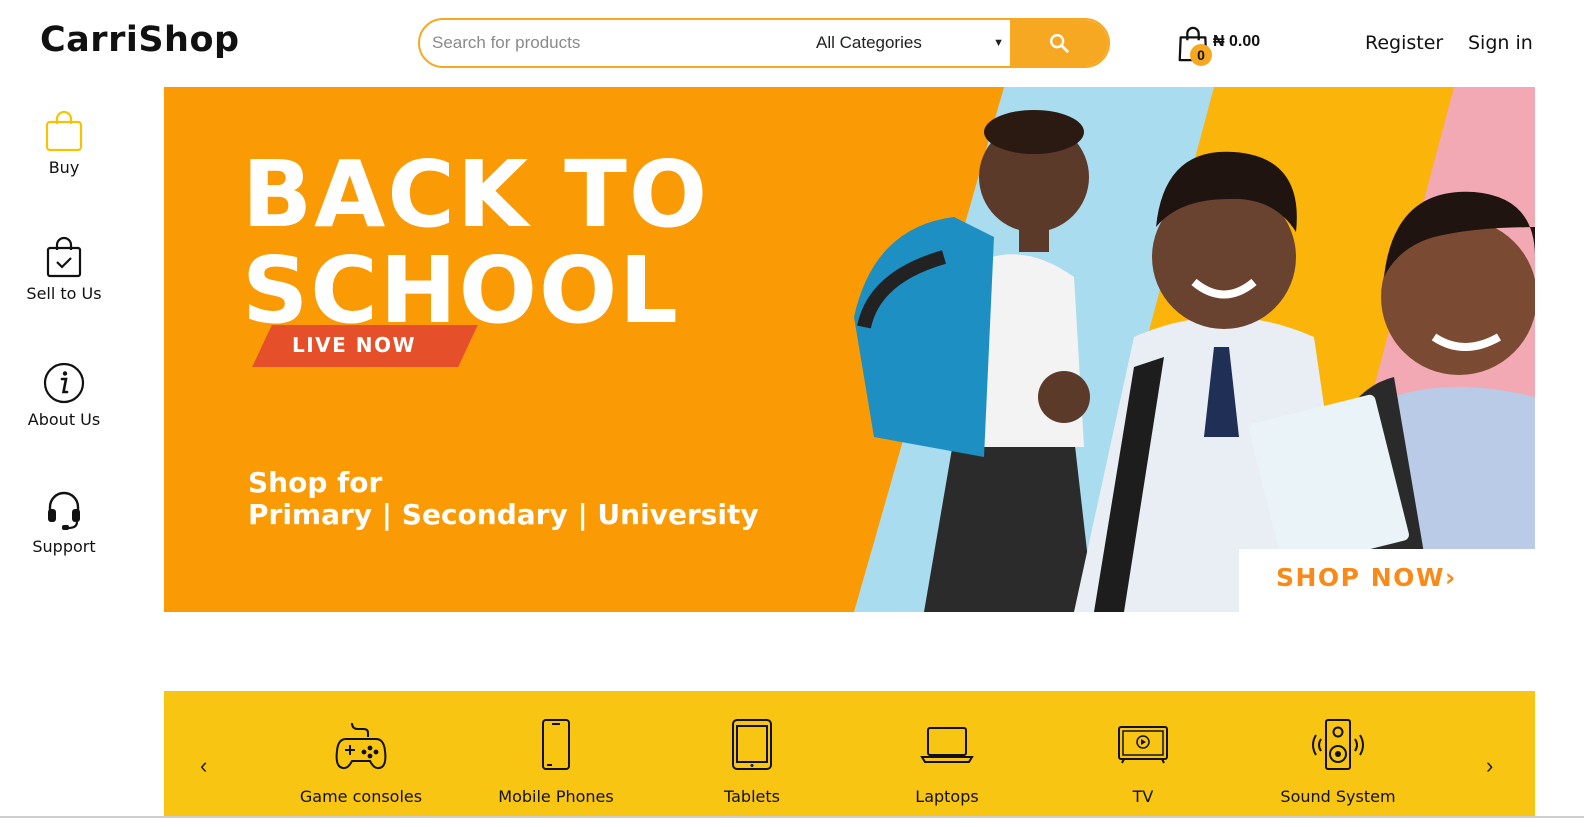 This screenshot has height=827, width=1584. I want to click on cart-count-badge: 0, so click(1201, 55).